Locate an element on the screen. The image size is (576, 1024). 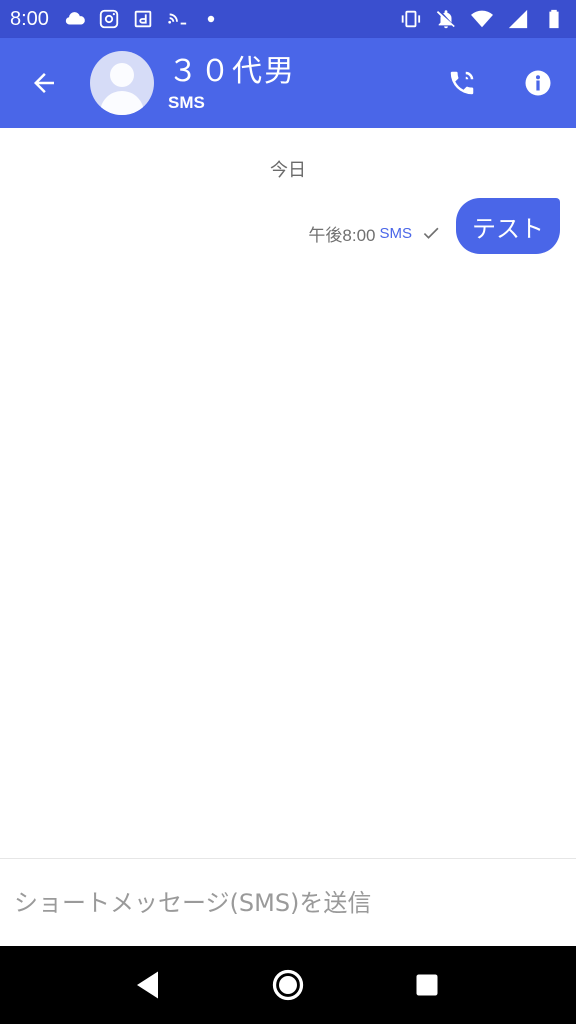
avatar-body is located at coordinates (122, 103).